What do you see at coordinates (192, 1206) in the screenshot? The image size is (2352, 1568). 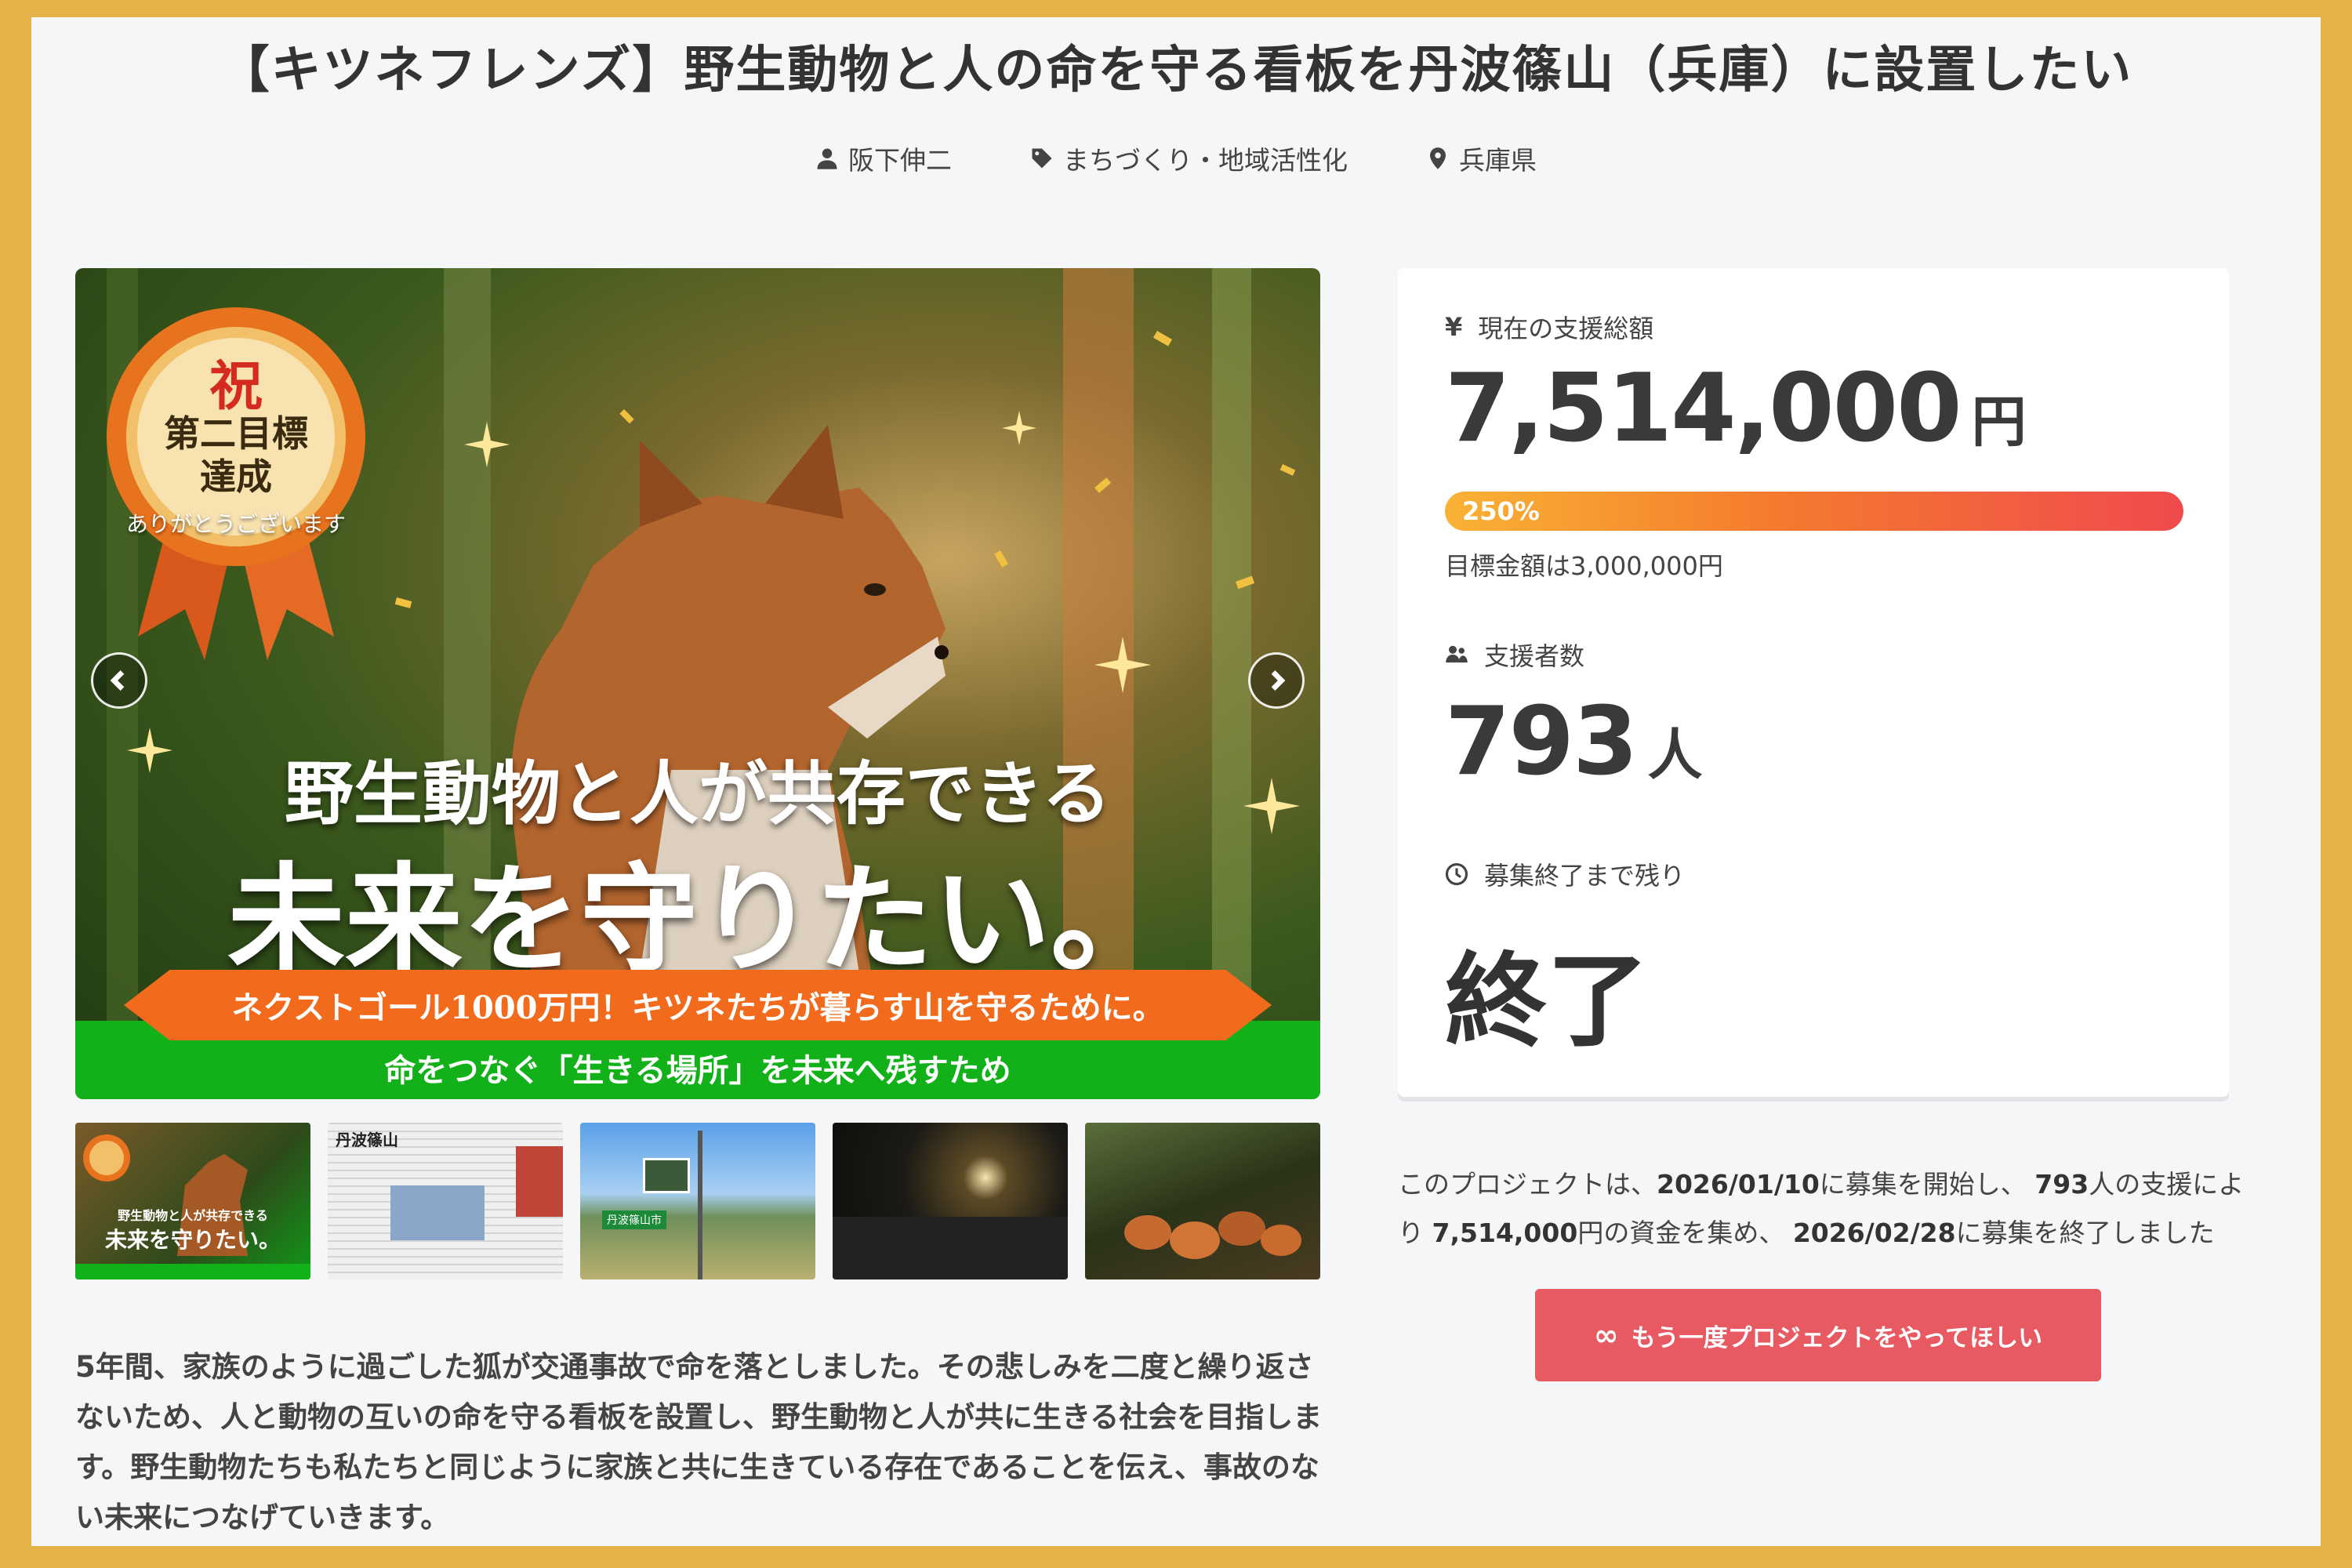 I see `thumbnail-1-art` at bounding box center [192, 1206].